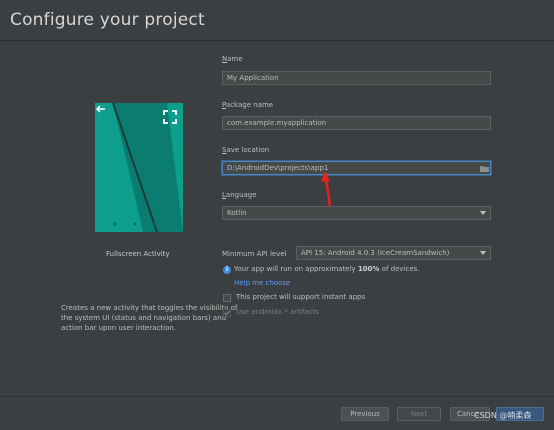 The width and height of the screenshot is (554, 430). I want to click on min-api-select: API 15: Android 4.0.3 (IceCreamSandwich), so click(393, 253).